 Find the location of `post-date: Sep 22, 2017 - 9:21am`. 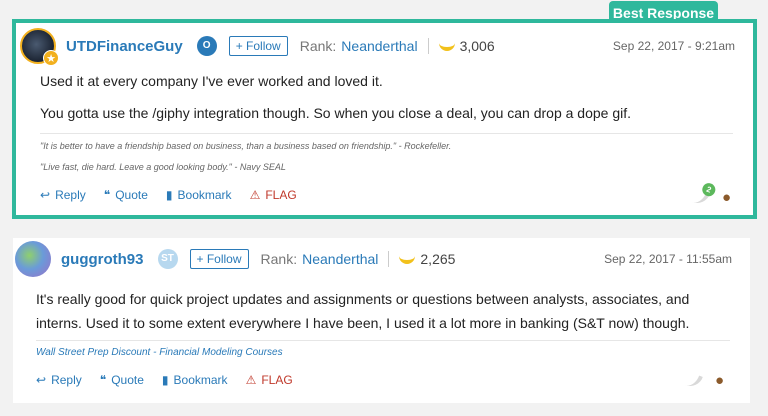

post-date: Sep 22, 2017 - 9:21am is located at coordinates (673, 46).